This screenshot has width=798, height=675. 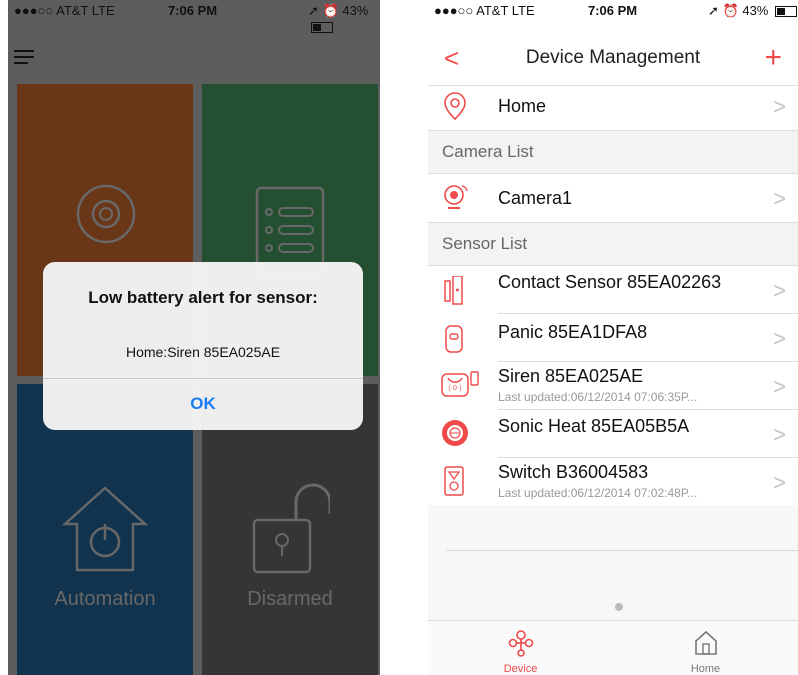 I want to click on list-item: Sonic Heat 85EA05B5A >, so click(x=613, y=433).